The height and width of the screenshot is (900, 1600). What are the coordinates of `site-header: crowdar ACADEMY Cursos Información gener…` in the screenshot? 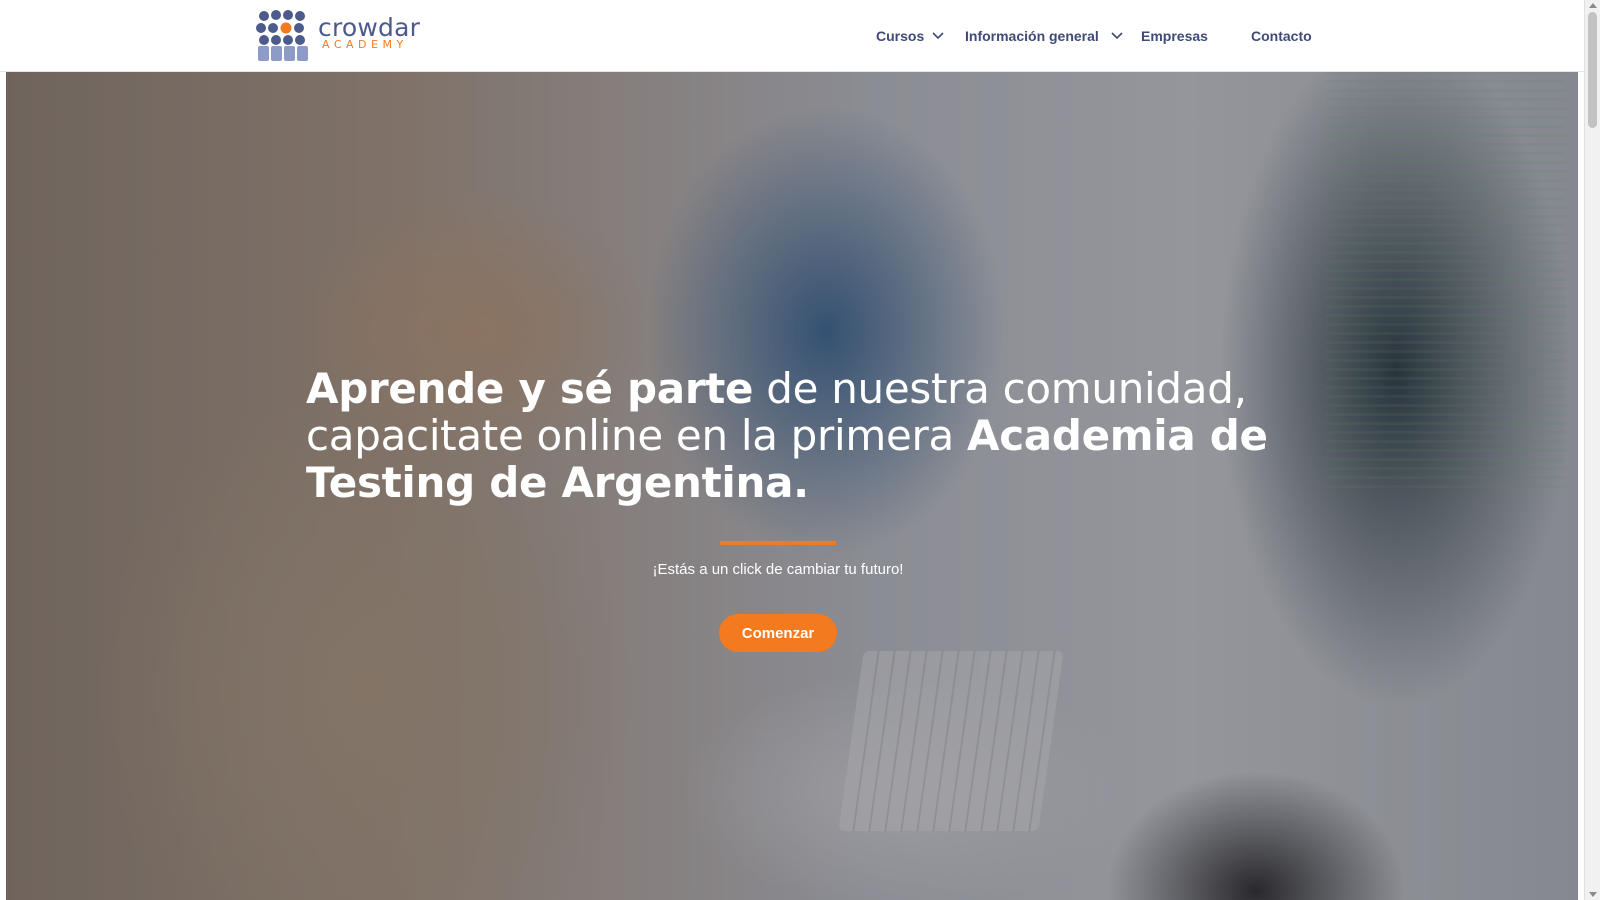 It's located at (792, 36).